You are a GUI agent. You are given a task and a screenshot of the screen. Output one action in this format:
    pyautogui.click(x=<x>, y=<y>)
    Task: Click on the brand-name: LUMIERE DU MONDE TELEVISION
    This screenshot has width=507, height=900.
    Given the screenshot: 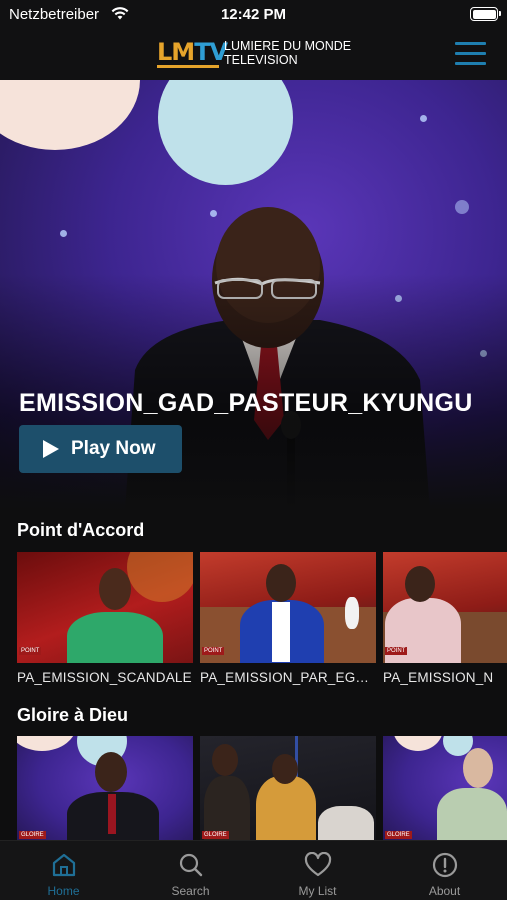 What is the action you would take?
    pyautogui.click(x=287, y=53)
    